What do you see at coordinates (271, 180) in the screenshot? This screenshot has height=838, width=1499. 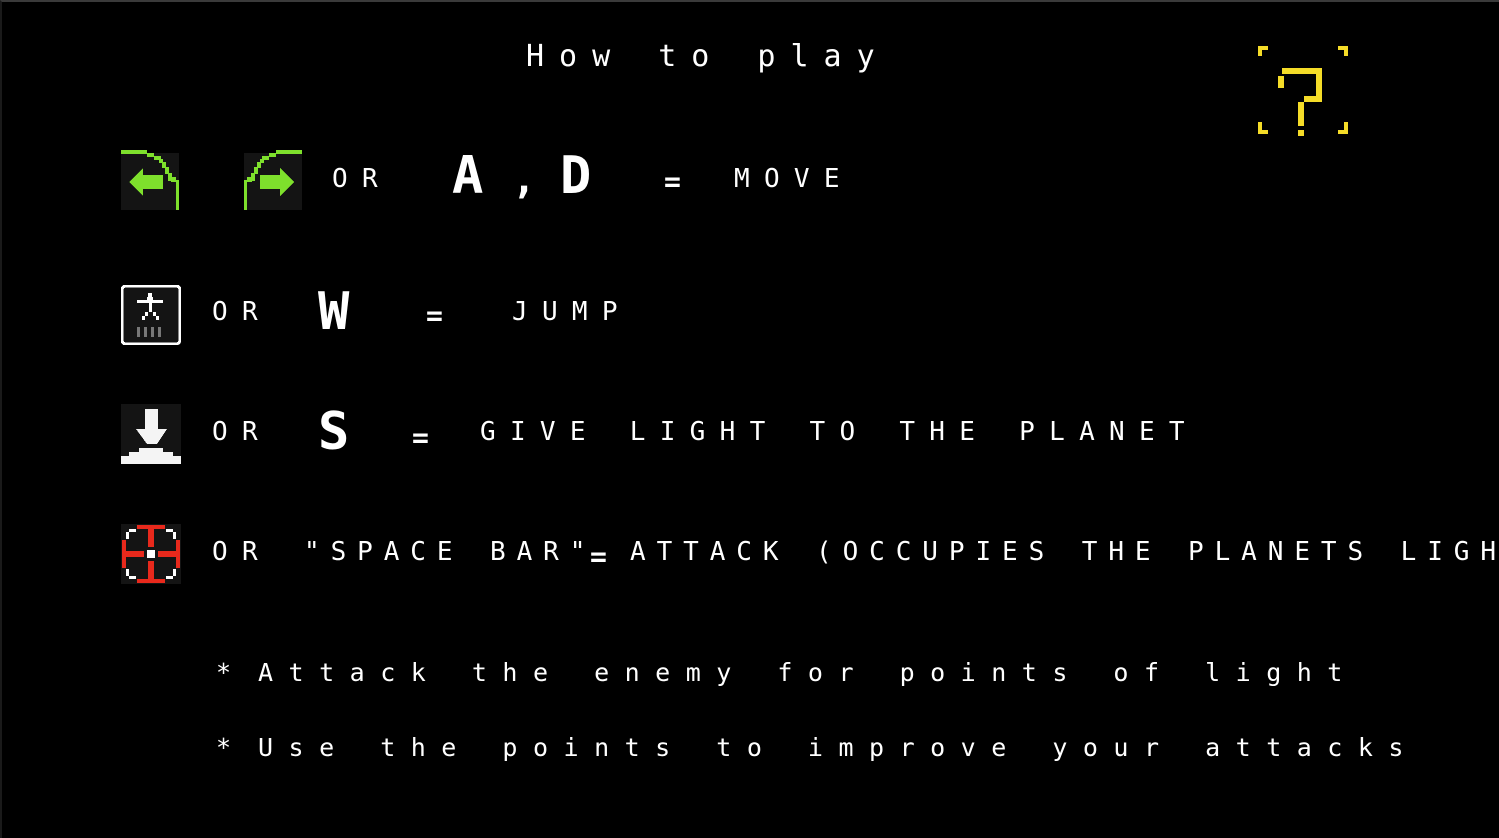 I see `right-arrow-button-icon` at bounding box center [271, 180].